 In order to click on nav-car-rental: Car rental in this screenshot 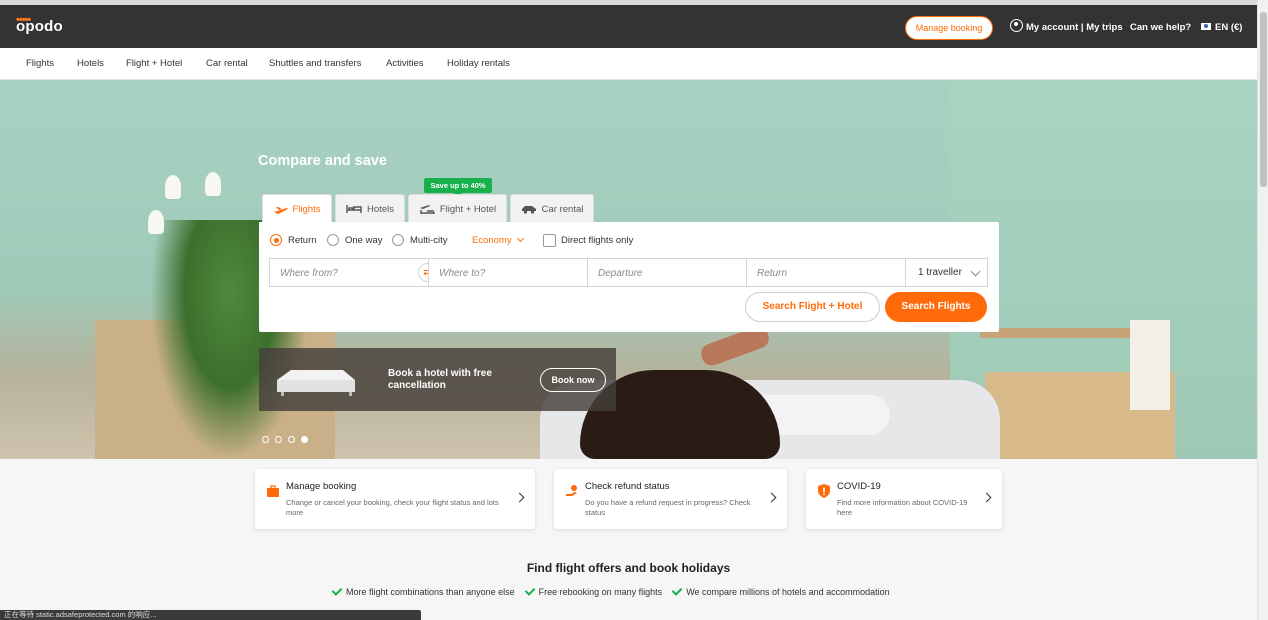, I will do `click(227, 63)`.